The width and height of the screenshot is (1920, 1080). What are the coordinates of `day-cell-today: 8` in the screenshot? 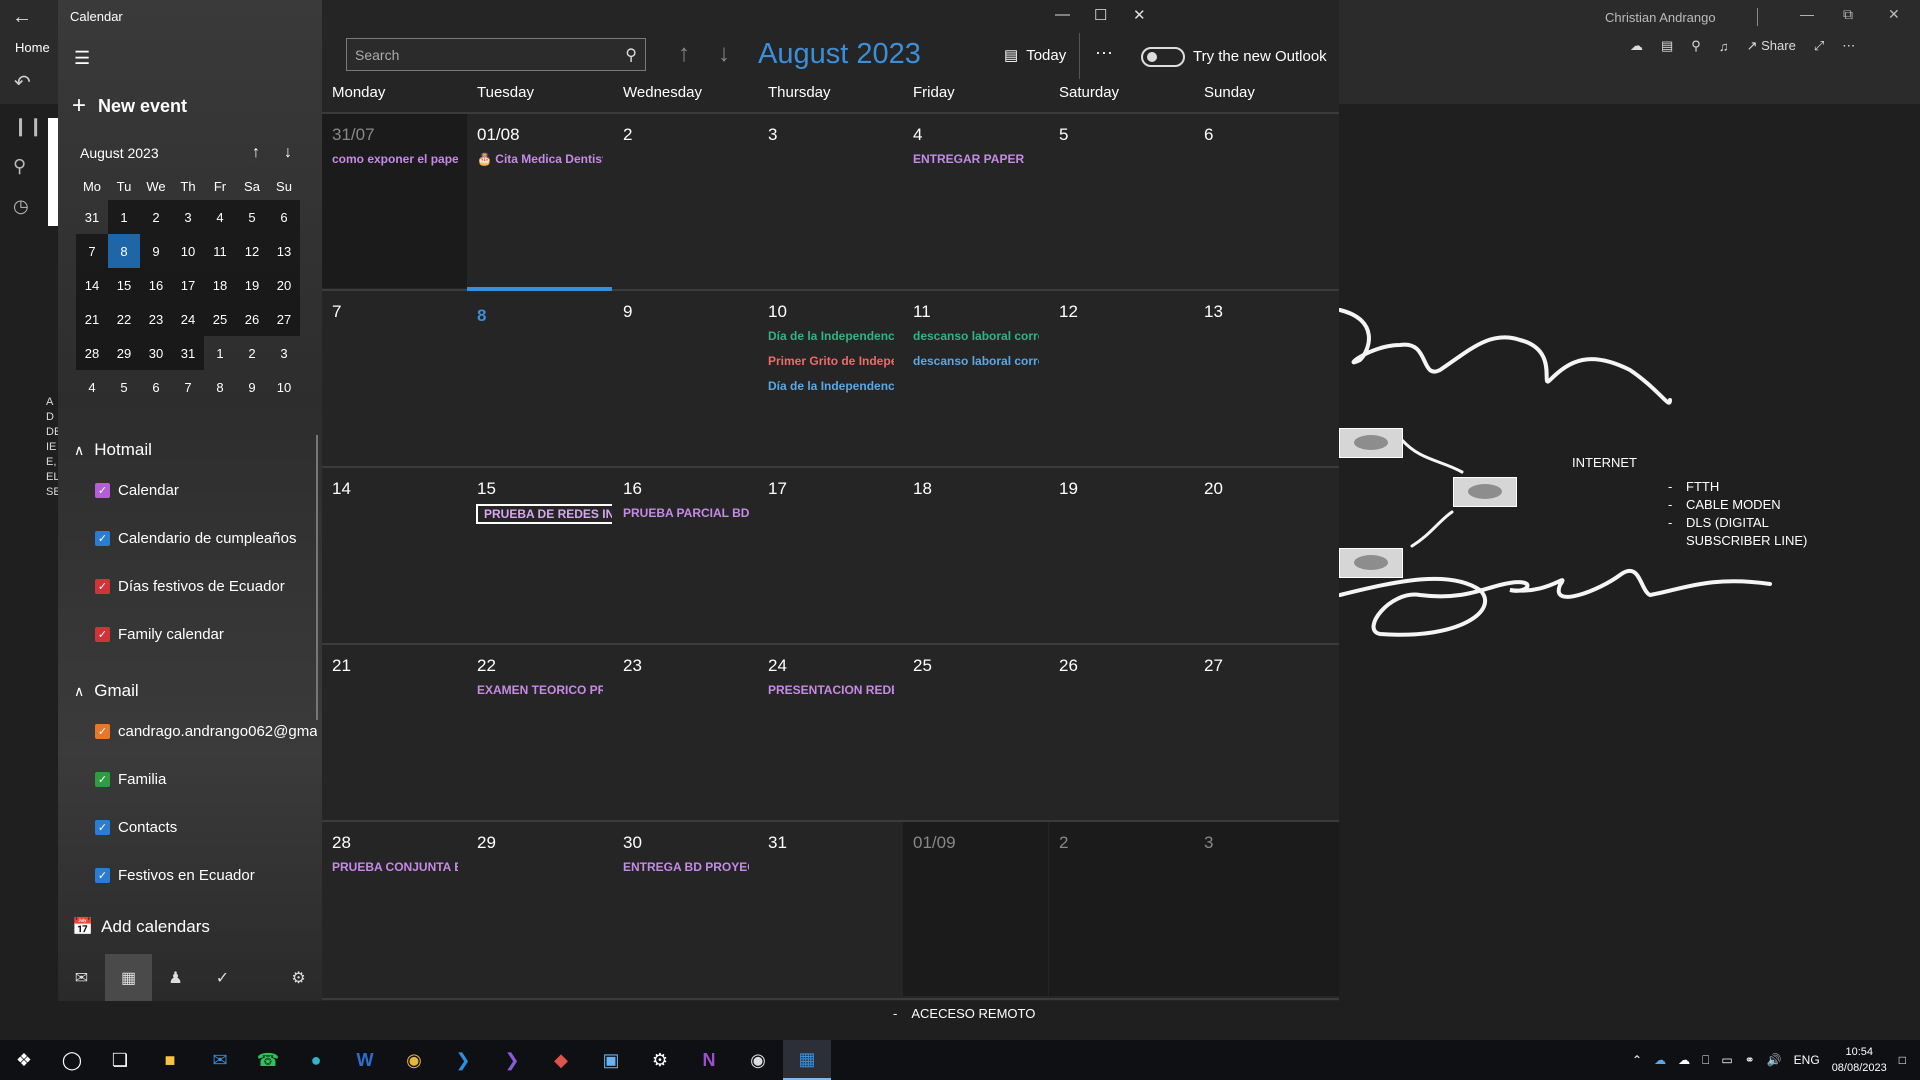 It's located at (539, 374).